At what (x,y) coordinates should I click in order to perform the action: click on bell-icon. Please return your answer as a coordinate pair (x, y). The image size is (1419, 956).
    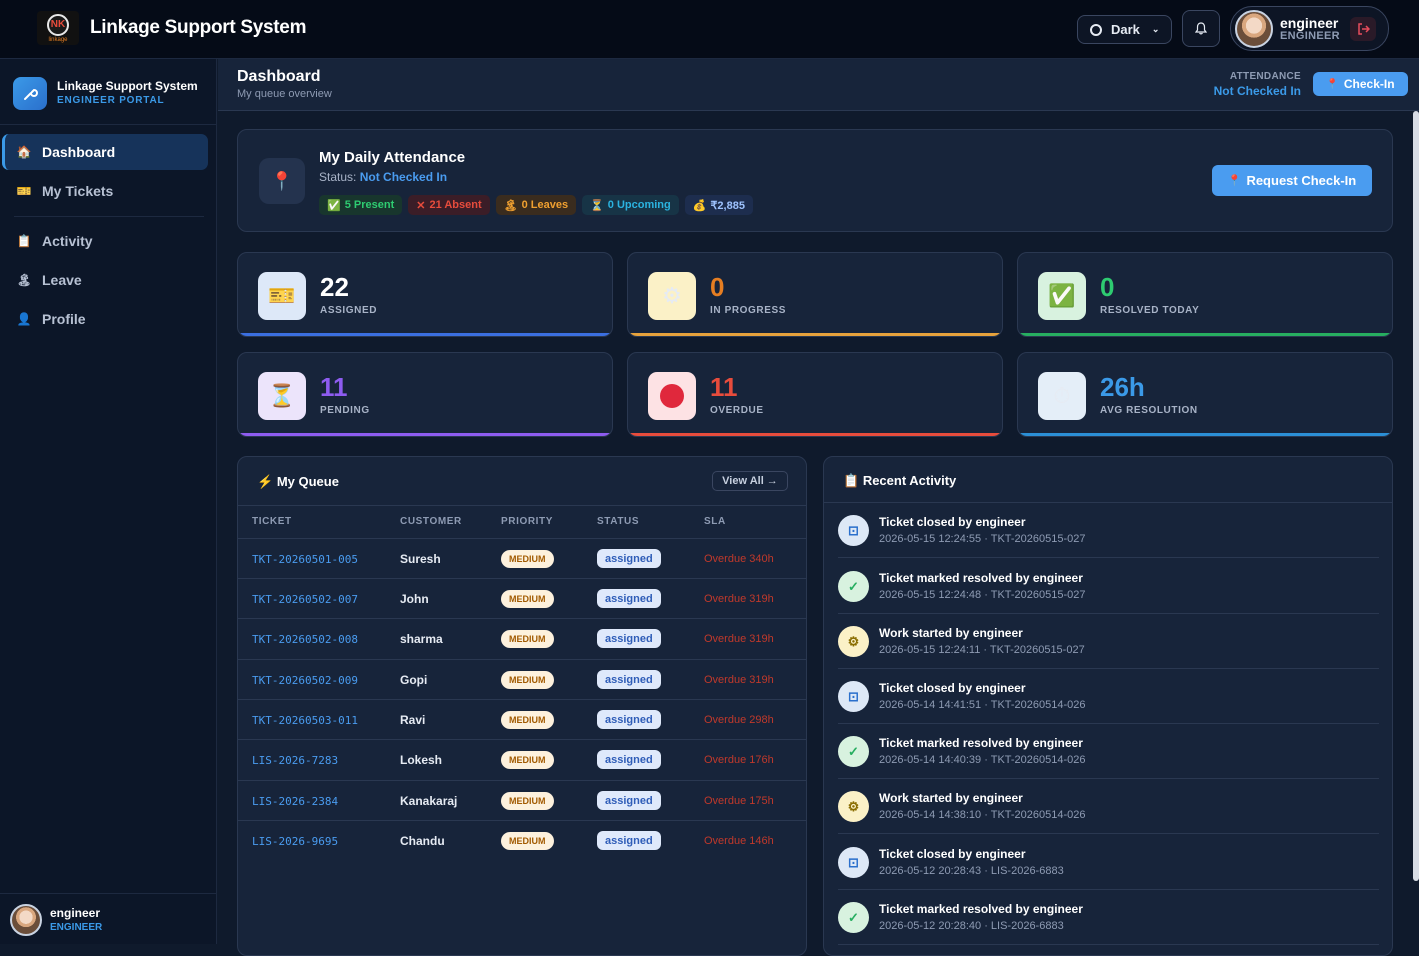
    Looking at the image, I should click on (1201, 28).